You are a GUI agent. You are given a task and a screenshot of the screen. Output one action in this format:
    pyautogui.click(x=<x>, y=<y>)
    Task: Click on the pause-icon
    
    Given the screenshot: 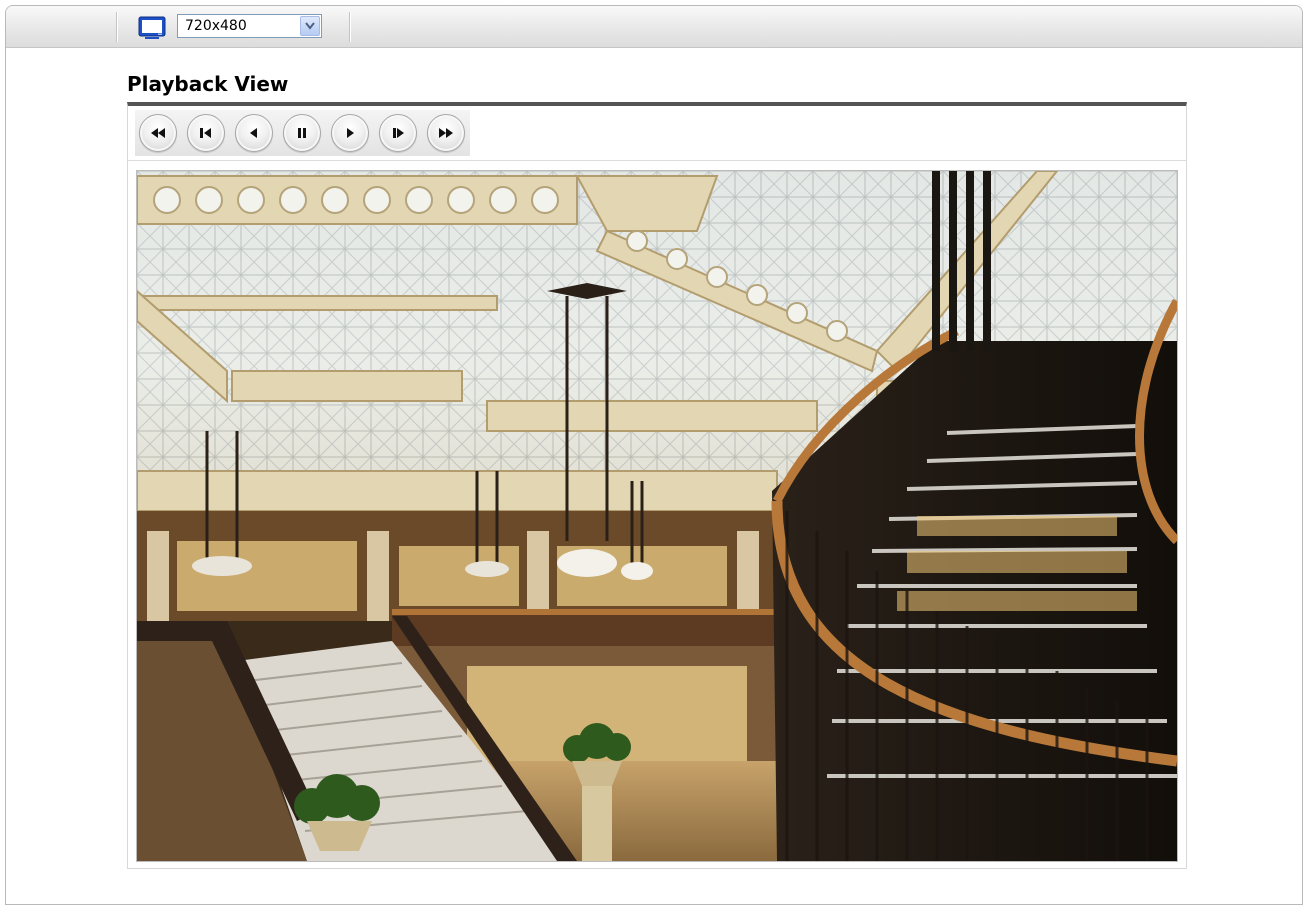 What is the action you would take?
    pyautogui.click(x=302, y=133)
    